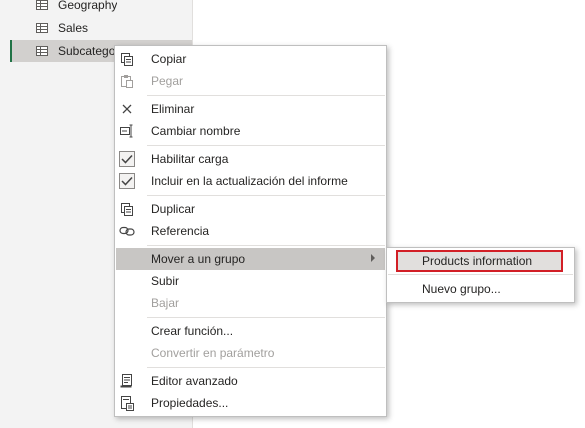  I want to click on menu-item-label: Mover a un grupo, so click(198, 259).